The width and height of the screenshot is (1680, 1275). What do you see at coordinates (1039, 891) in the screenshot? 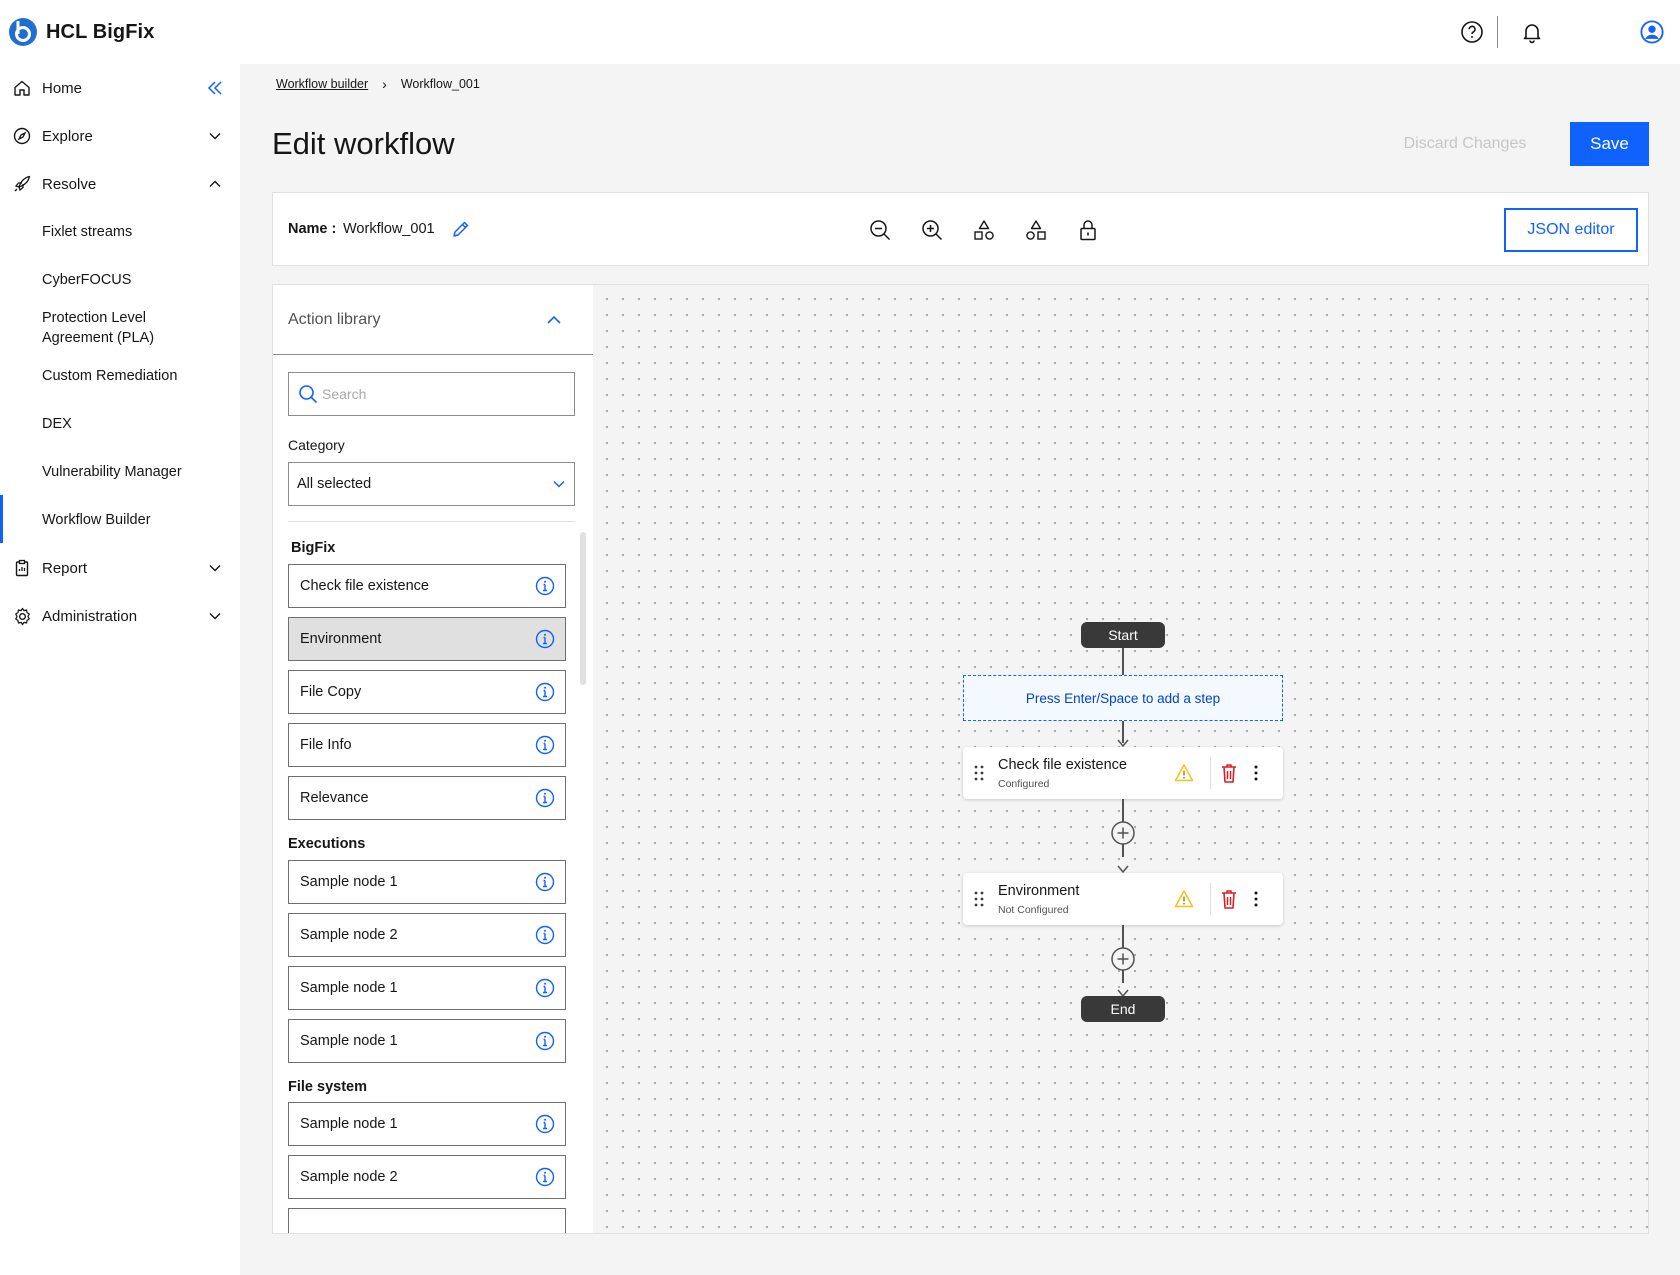
I see `node-title: Environment` at bounding box center [1039, 891].